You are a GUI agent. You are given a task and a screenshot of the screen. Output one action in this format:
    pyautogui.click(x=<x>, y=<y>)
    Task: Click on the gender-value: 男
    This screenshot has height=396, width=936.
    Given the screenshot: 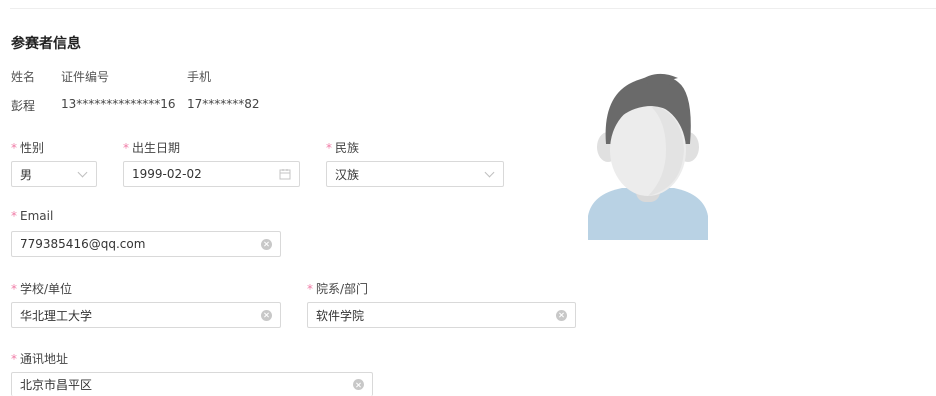 What is the action you would take?
    pyautogui.click(x=26, y=174)
    